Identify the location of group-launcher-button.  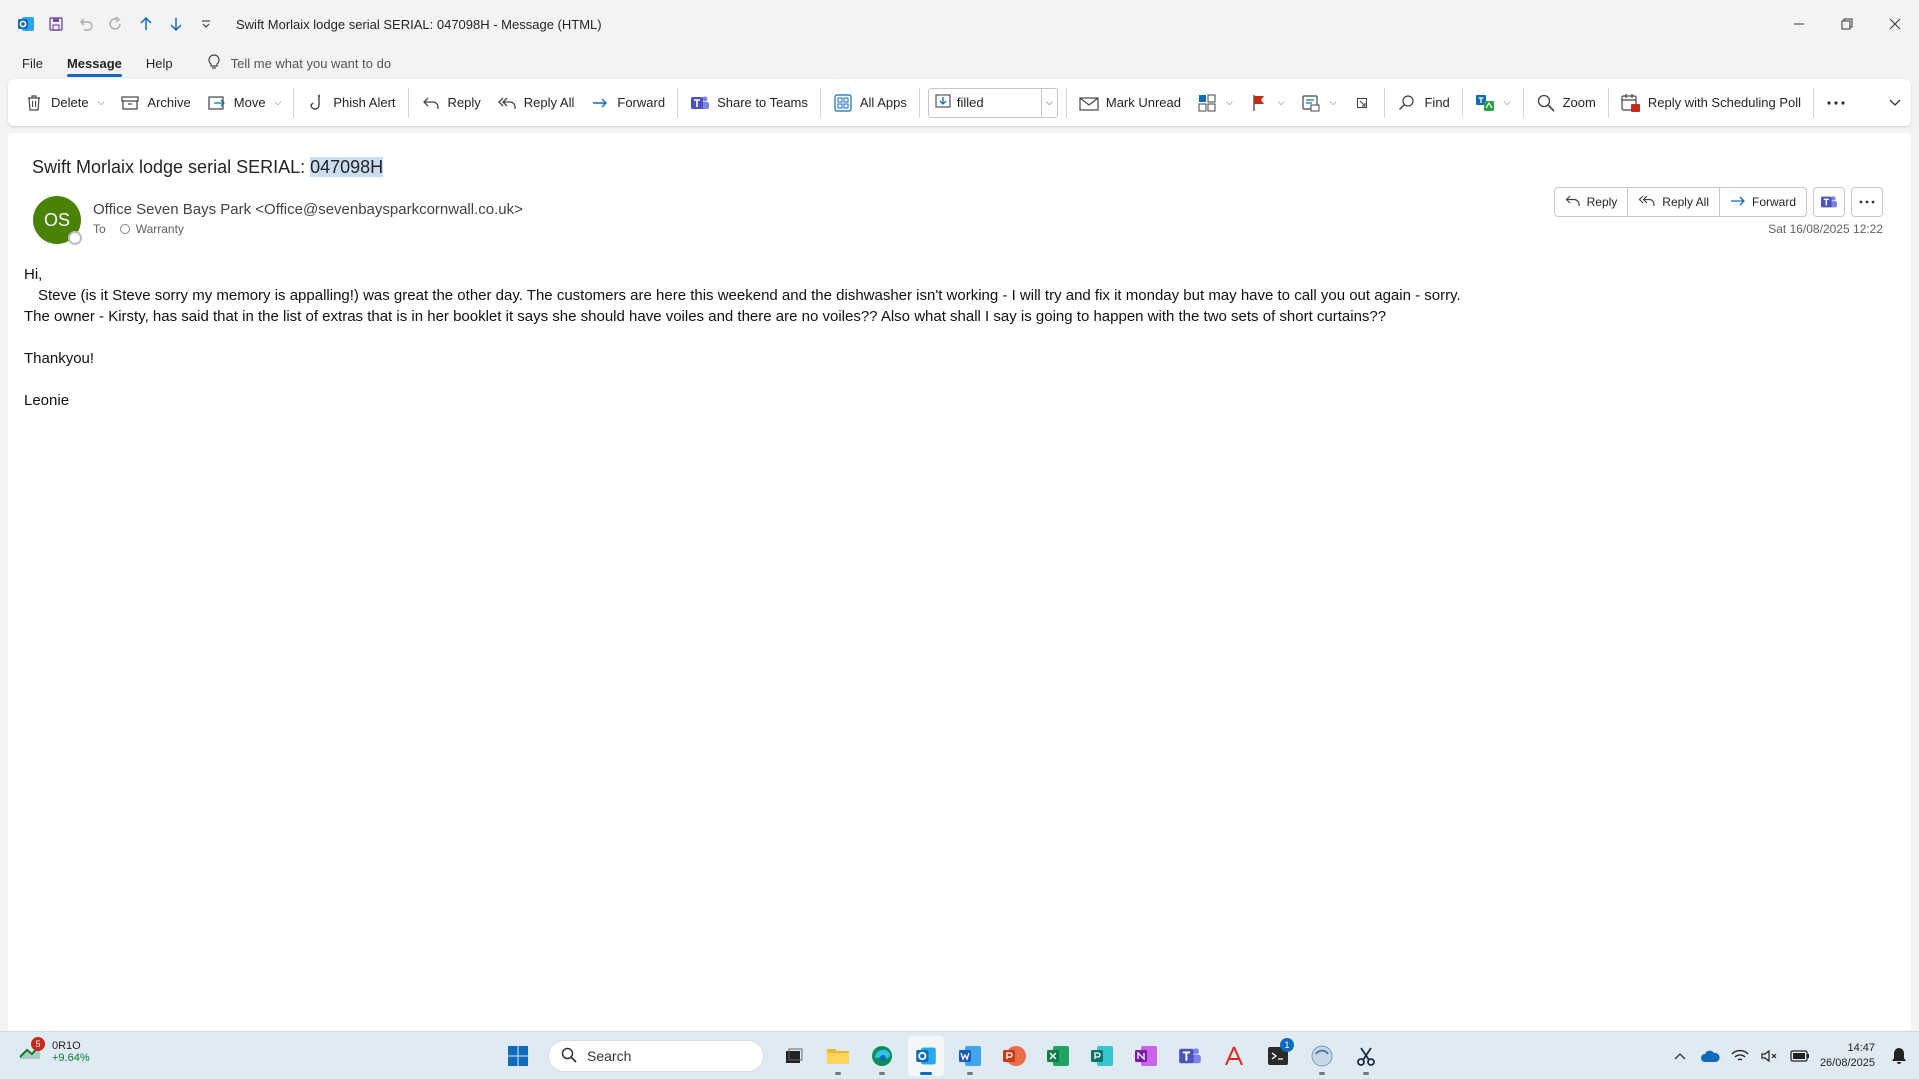
(1362, 103).